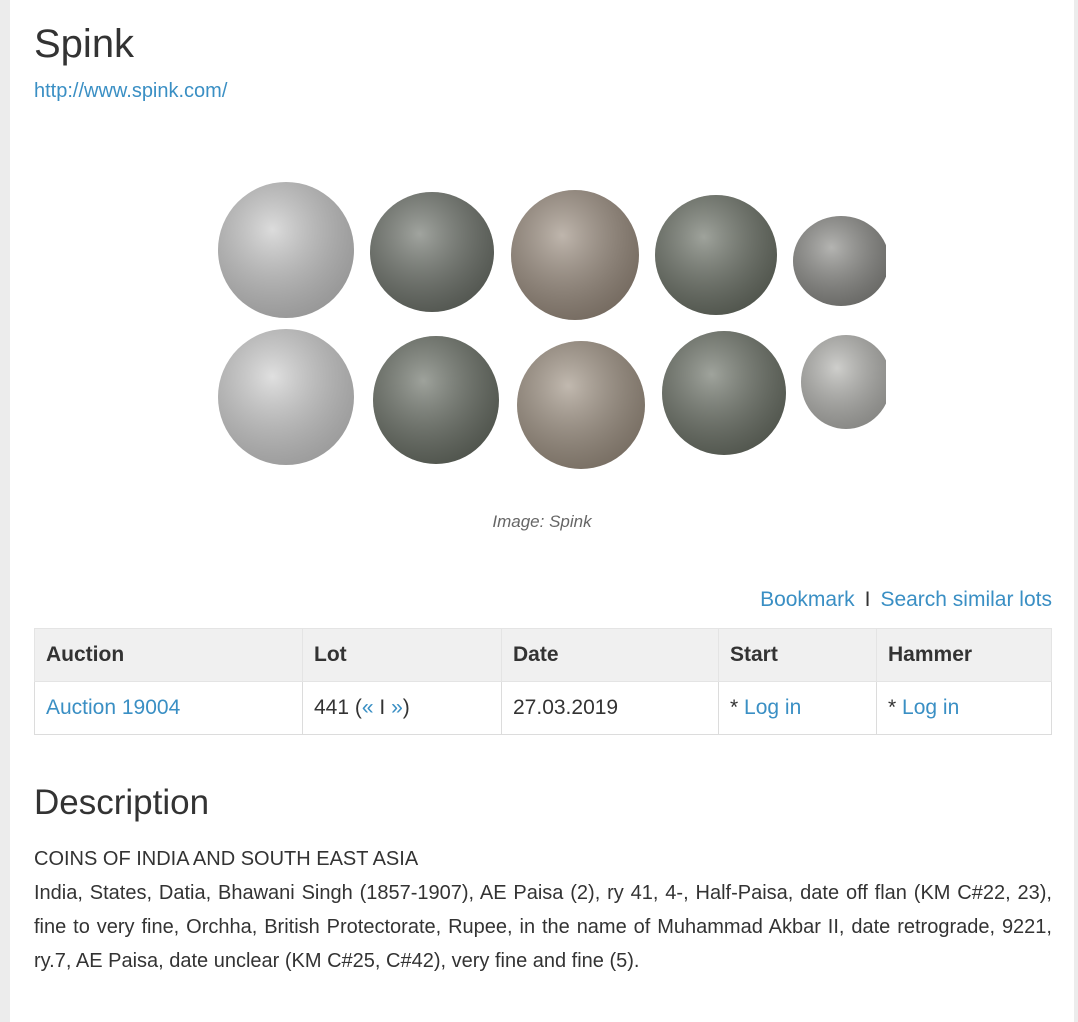  Describe the element at coordinates (610, 708) in the screenshot. I see `date-cell: 27.03.2019` at that location.